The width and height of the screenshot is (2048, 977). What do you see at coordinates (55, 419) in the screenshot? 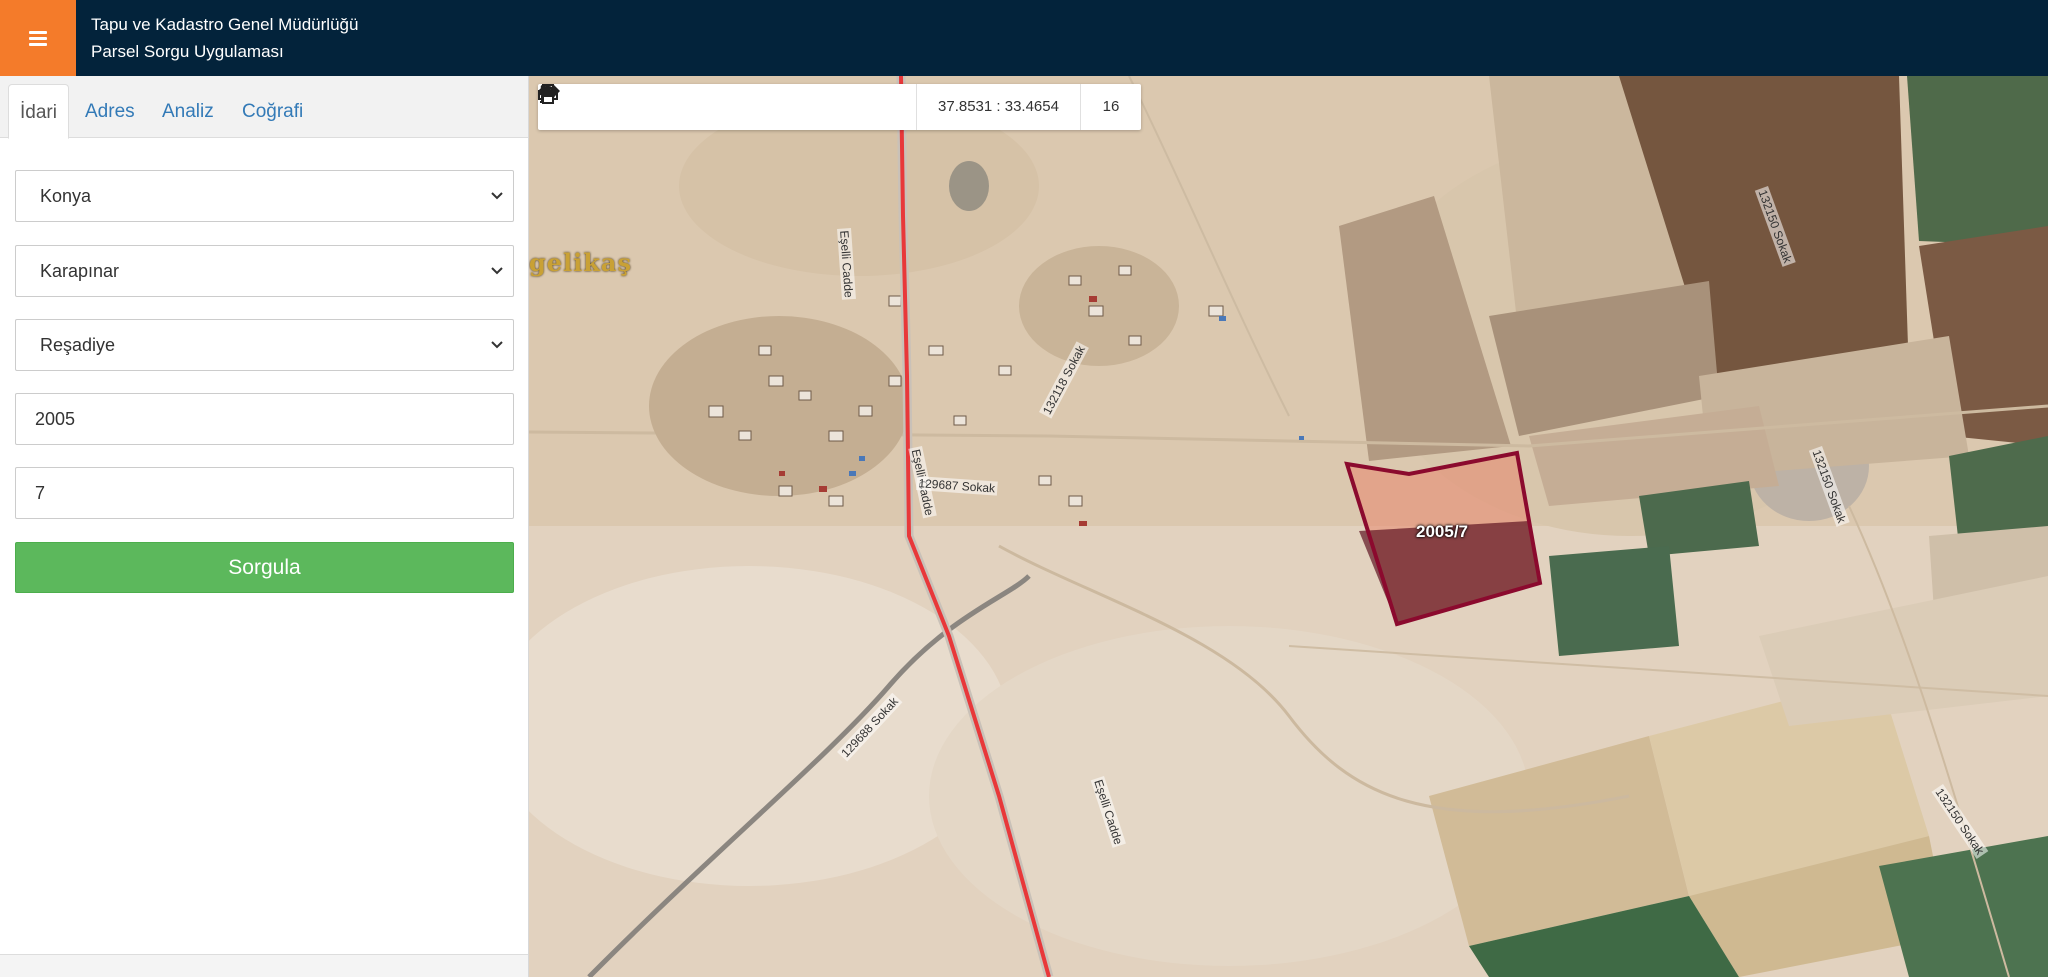
I see `block-number-value: 2005` at bounding box center [55, 419].